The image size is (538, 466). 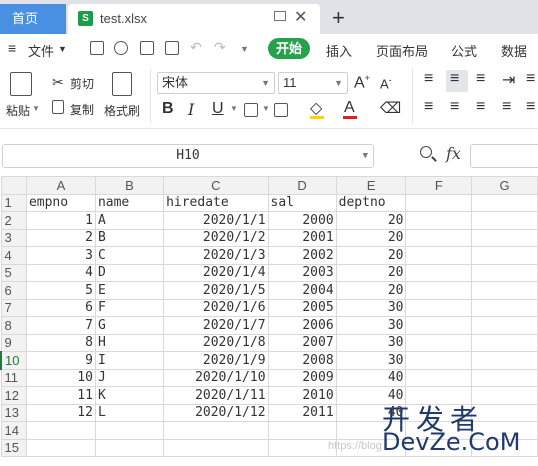 What do you see at coordinates (216, 447) in the screenshot?
I see `cell-c` at bounding box center [216, 447].